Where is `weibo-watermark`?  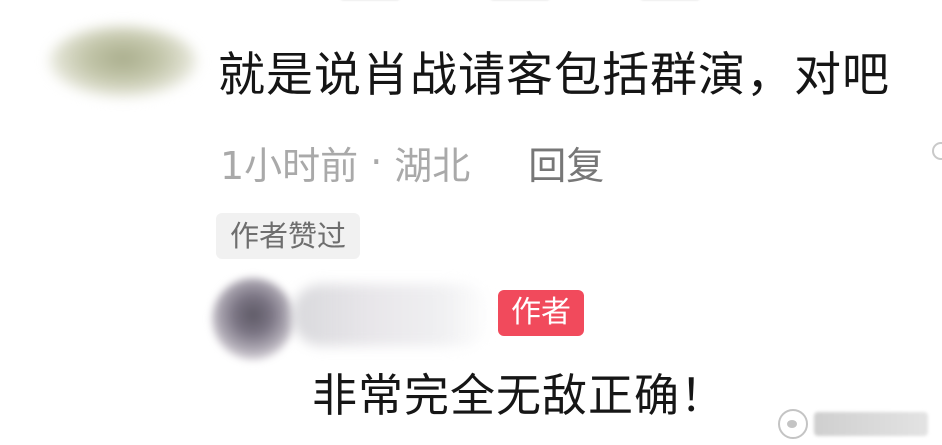 weibo-watermark is located at coordinates (853, 424).